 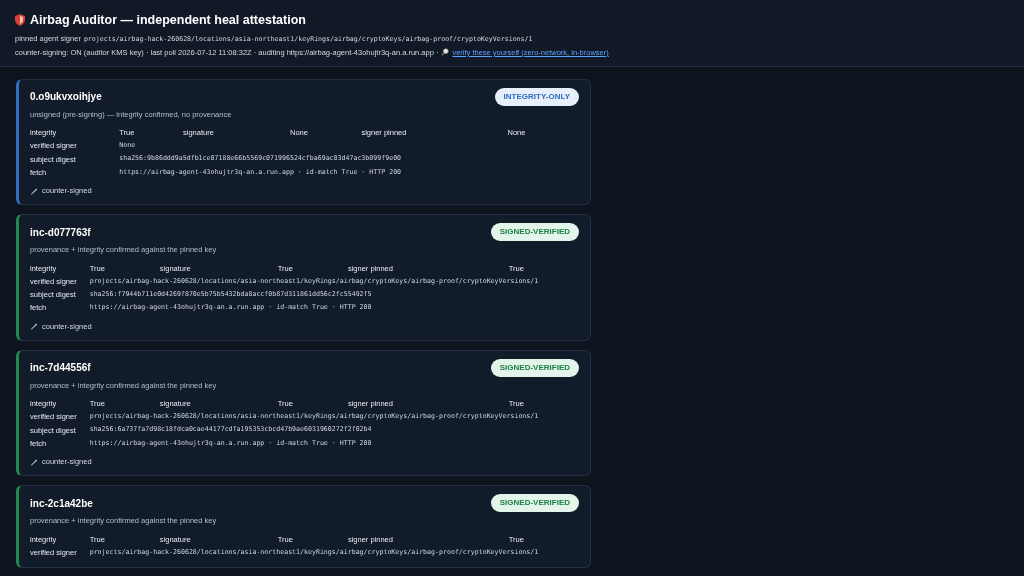 I want to click on incident-id: inc-d077763f, so click(x=60, y=232).